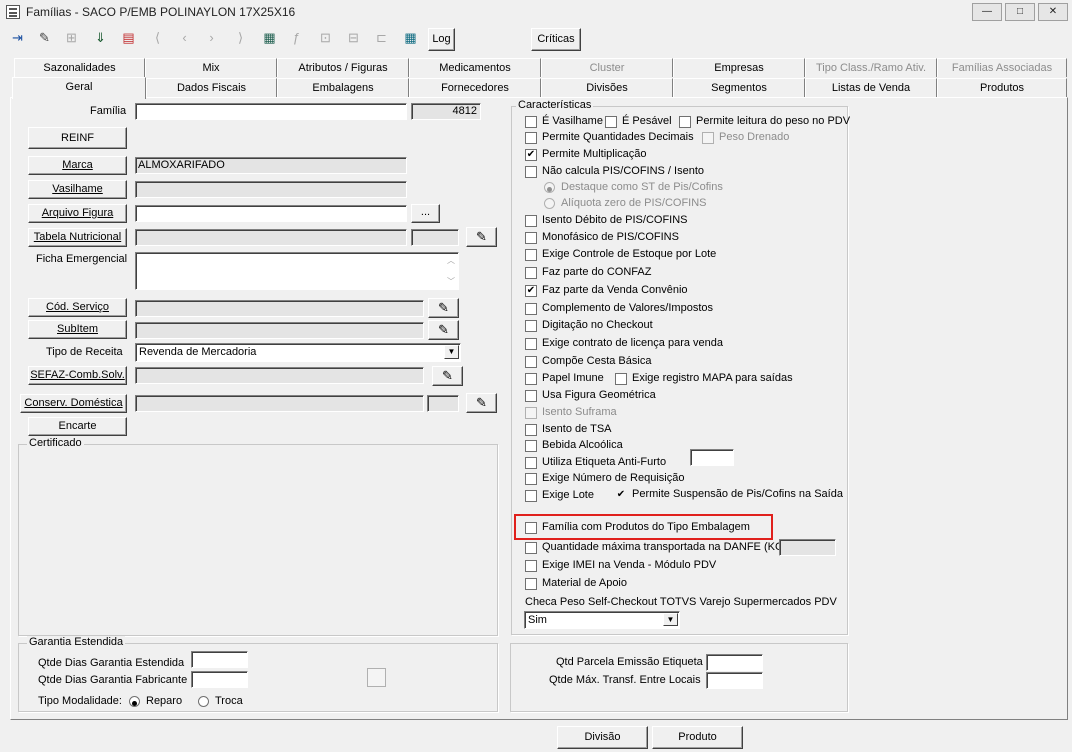  What do you see at coordinates (531, 122) in the screenshot?
I see `e-vasilhame-checkbox` at bounding box center [531, 122].